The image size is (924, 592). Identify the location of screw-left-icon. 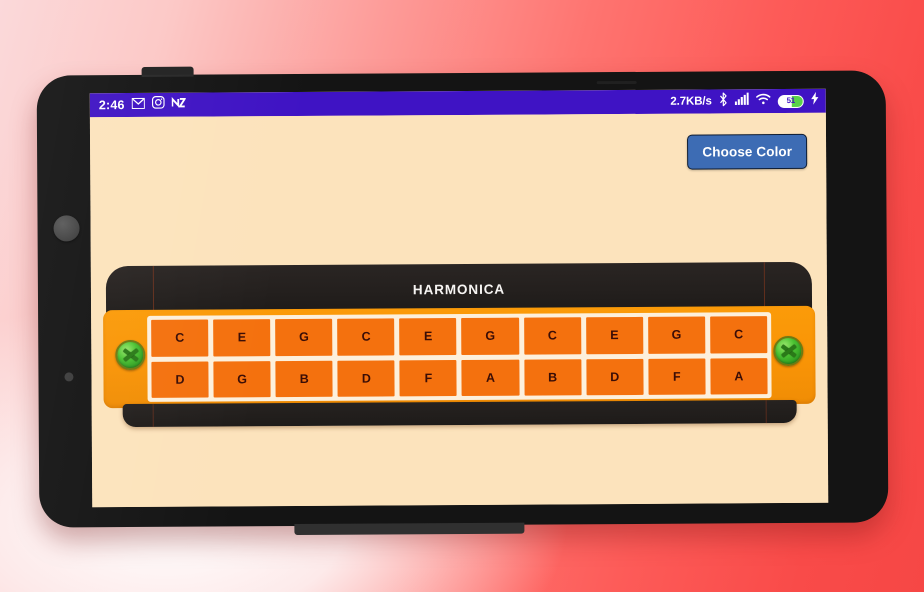
(130, 355).